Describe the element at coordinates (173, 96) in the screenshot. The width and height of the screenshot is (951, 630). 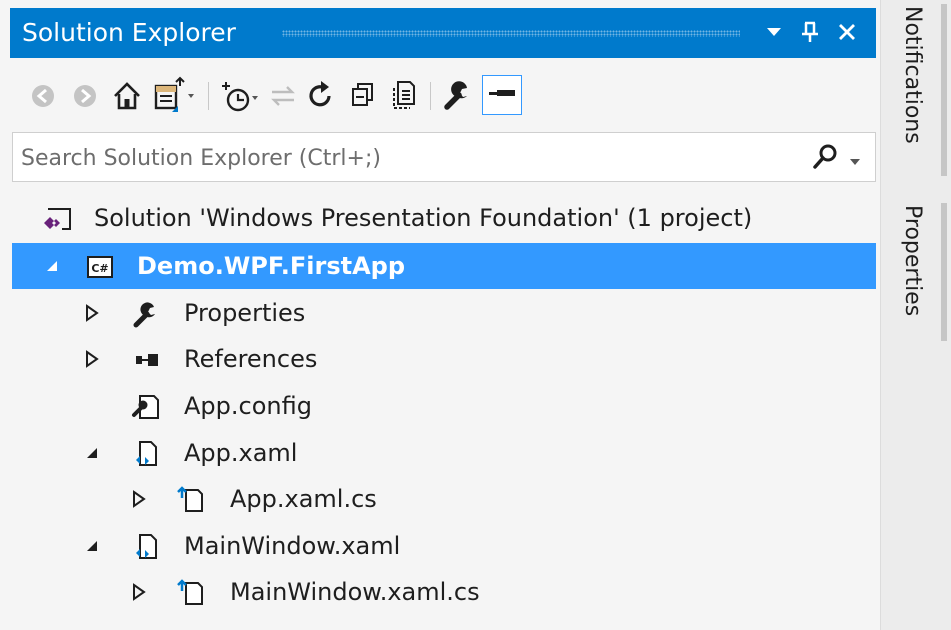
I see `switch-views-icon` at that location.